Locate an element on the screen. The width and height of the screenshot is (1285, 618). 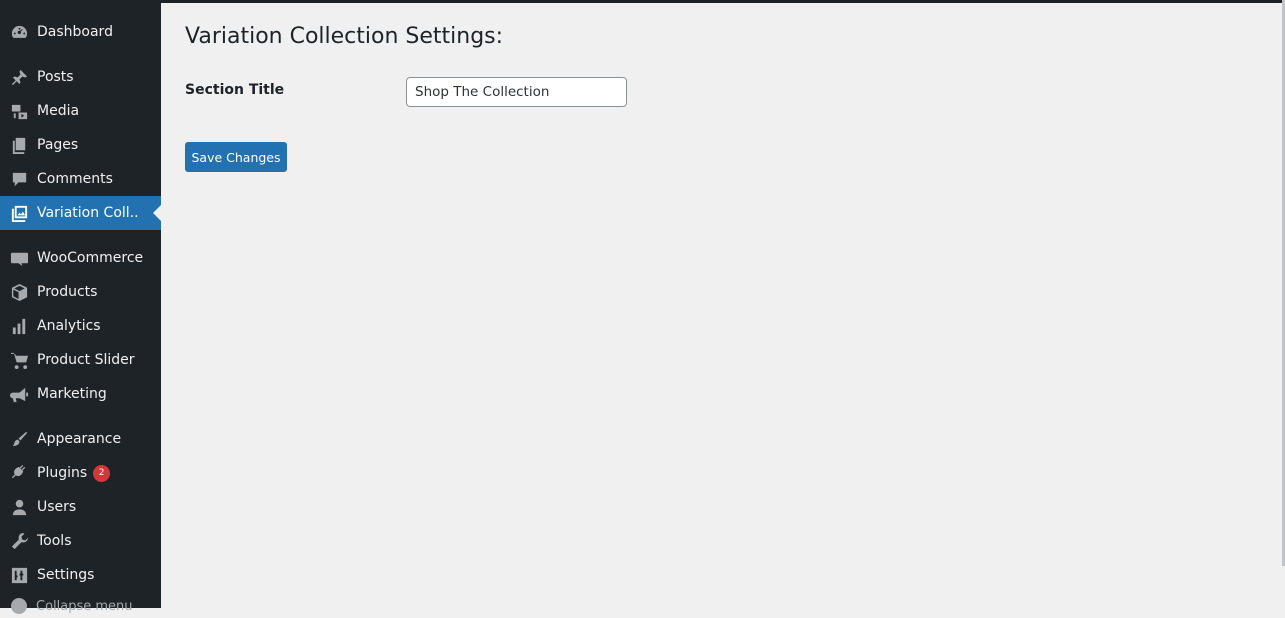
sidebar-item-appearance: Appearance is located at coordinates (80, 439).